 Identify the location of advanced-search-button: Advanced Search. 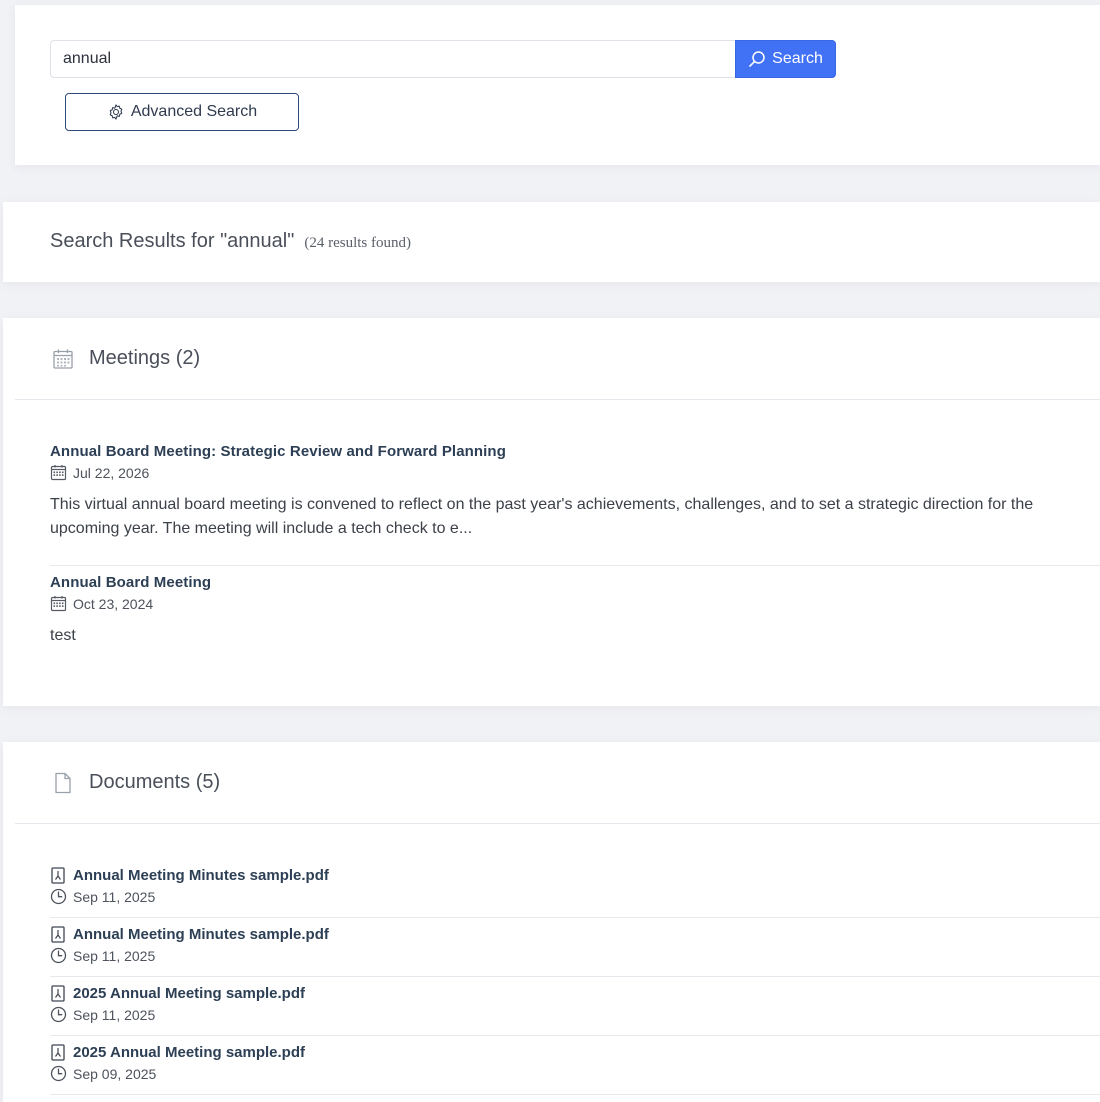
(182, 112).